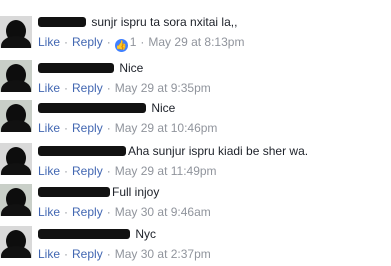 The height and width of the screenshot is (266, 391). I want to click on thumbs-up-icon: 👍, so click(121, 45).